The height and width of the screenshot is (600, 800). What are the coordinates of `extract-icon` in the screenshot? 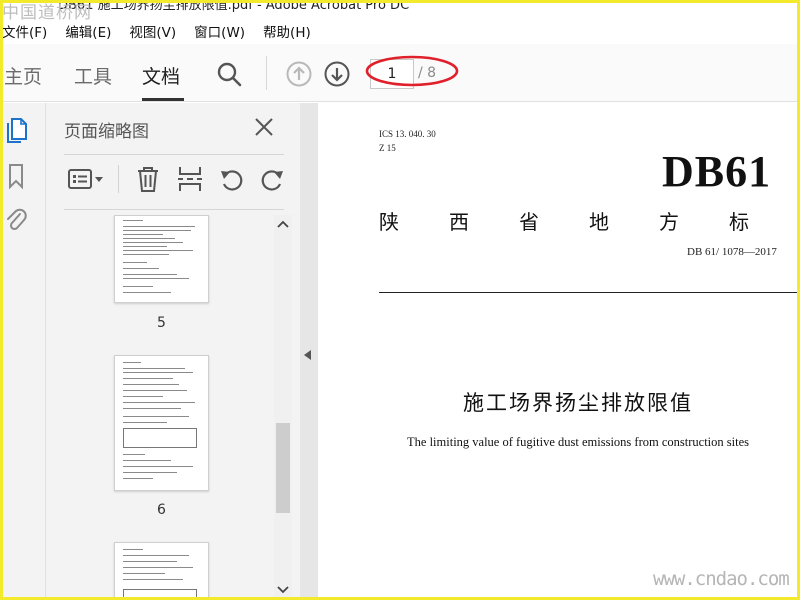 It's located at (190, 179).